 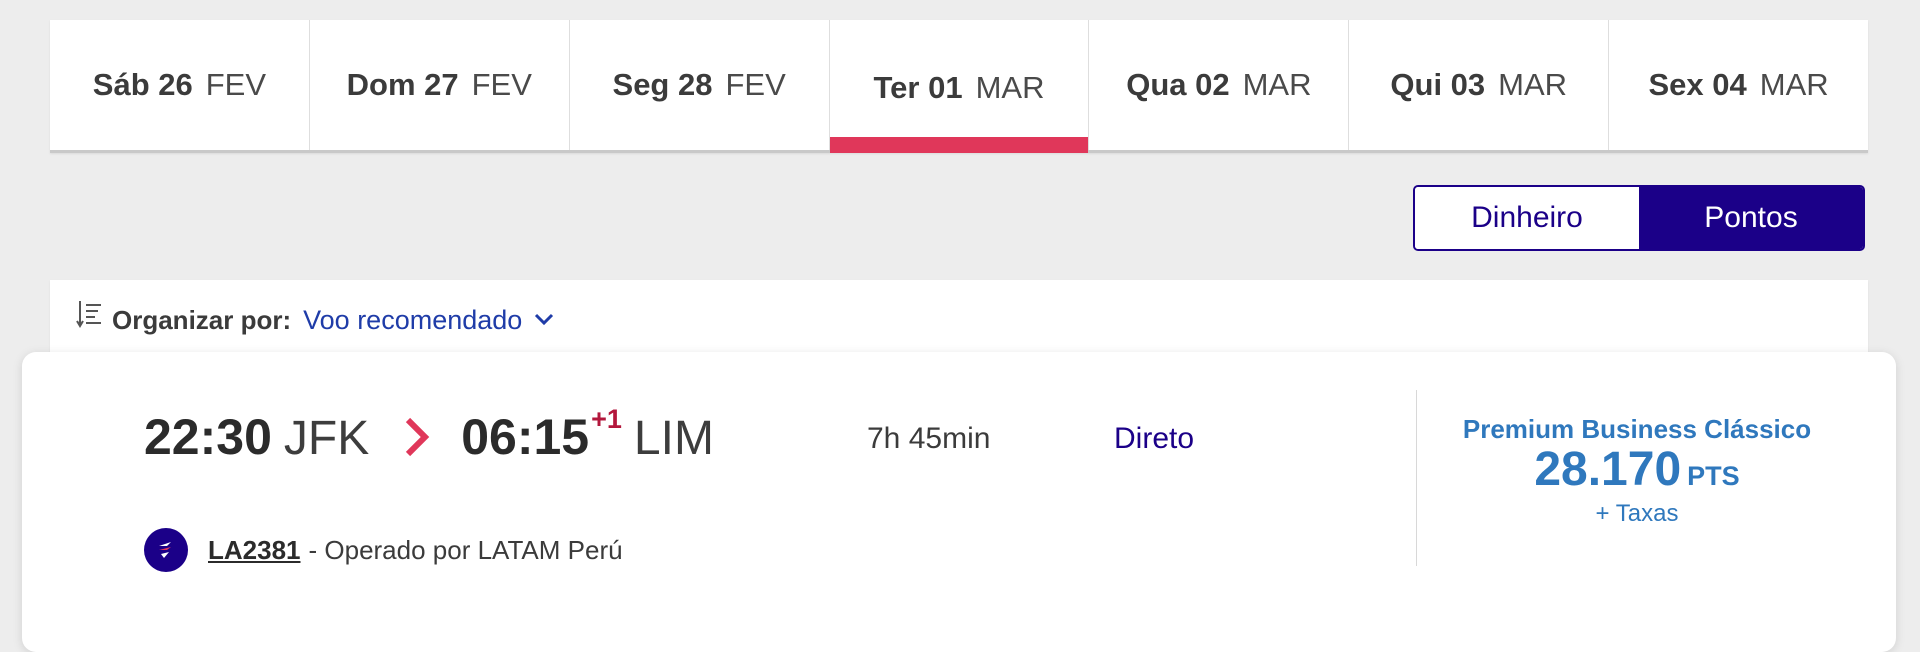 I want to click on date-tab-day: Sáb 26, so click(x=142, y=84).